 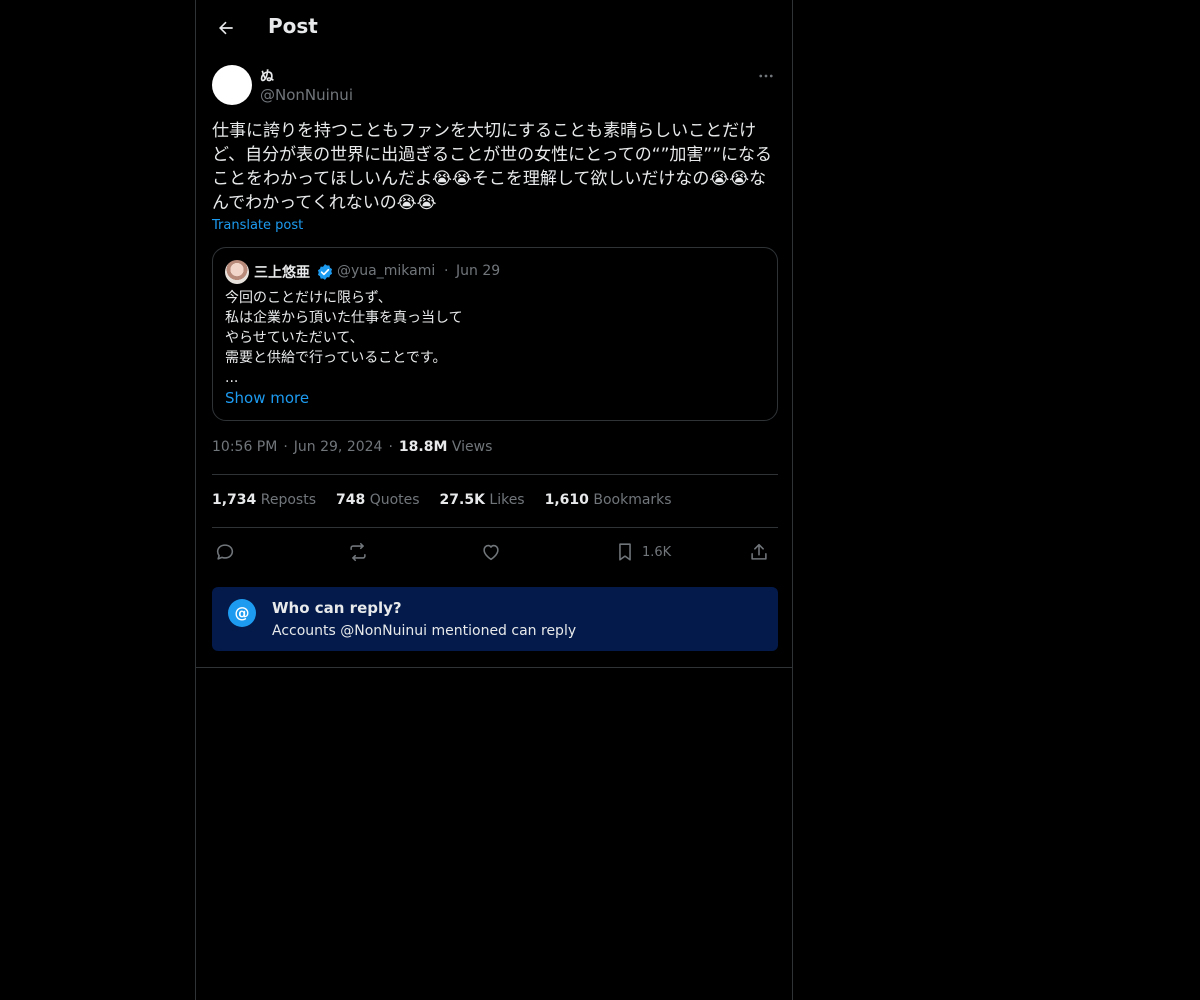 I want to click on views-label: Views, so click(x=472, y=447).